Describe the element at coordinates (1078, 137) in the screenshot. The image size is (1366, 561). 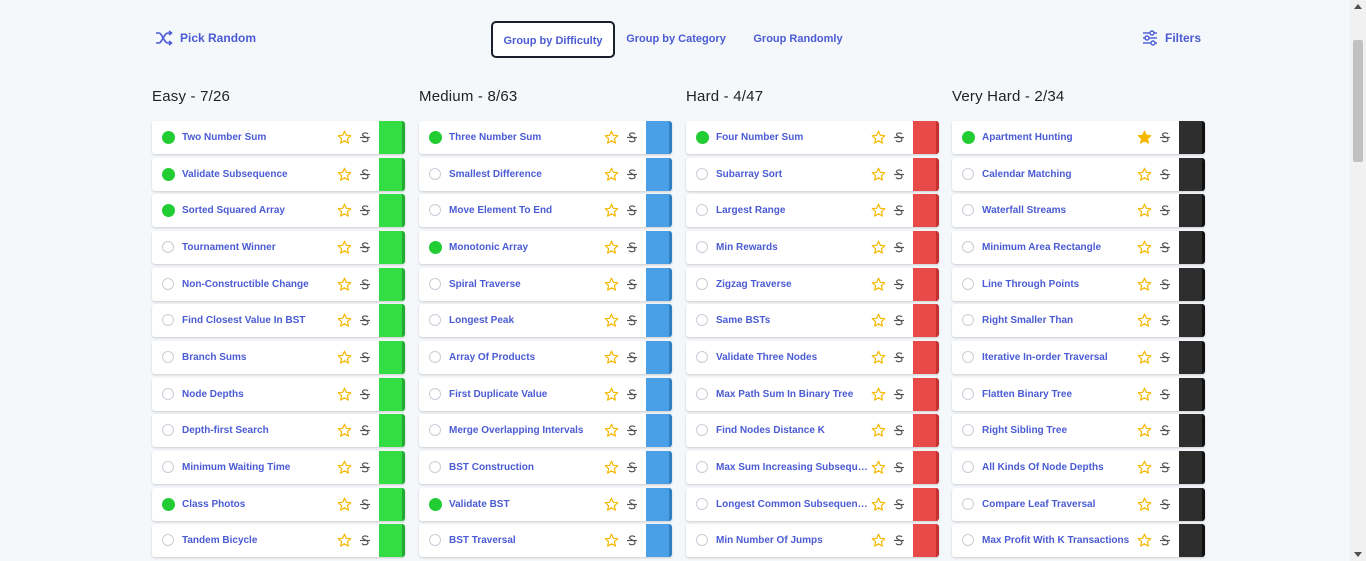
I see `question-row: Apartment Hunting` at that location.